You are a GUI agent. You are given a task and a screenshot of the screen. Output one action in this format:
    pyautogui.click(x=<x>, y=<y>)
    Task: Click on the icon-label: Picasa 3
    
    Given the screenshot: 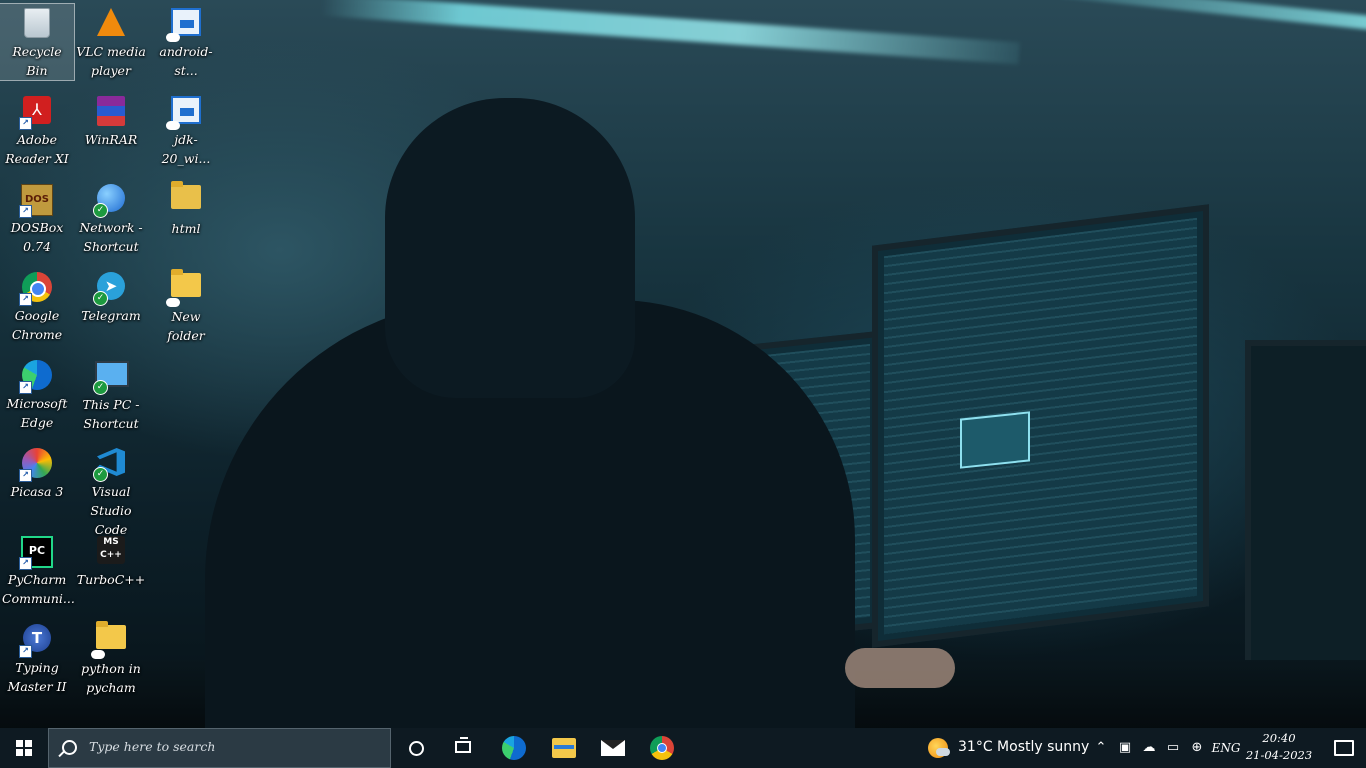 What is the action you would take?
    pyautogui.click(x=37, y=491)
    